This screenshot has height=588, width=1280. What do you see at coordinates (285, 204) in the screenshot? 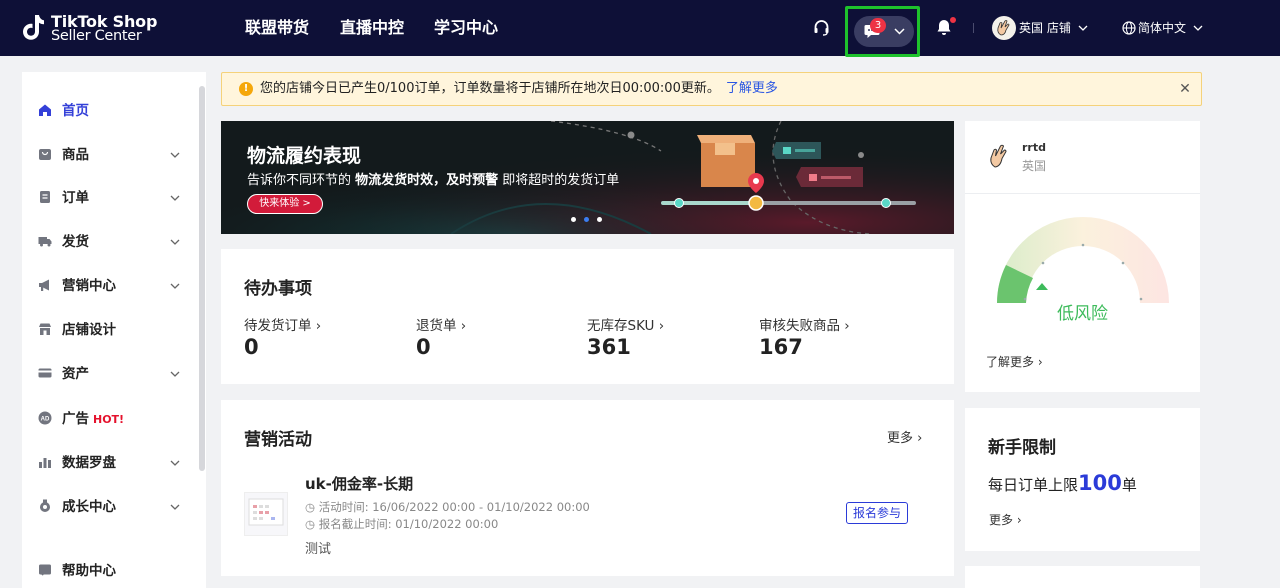
I see `try-now-button: 快来体验 >` at bounding box center [285, 204].